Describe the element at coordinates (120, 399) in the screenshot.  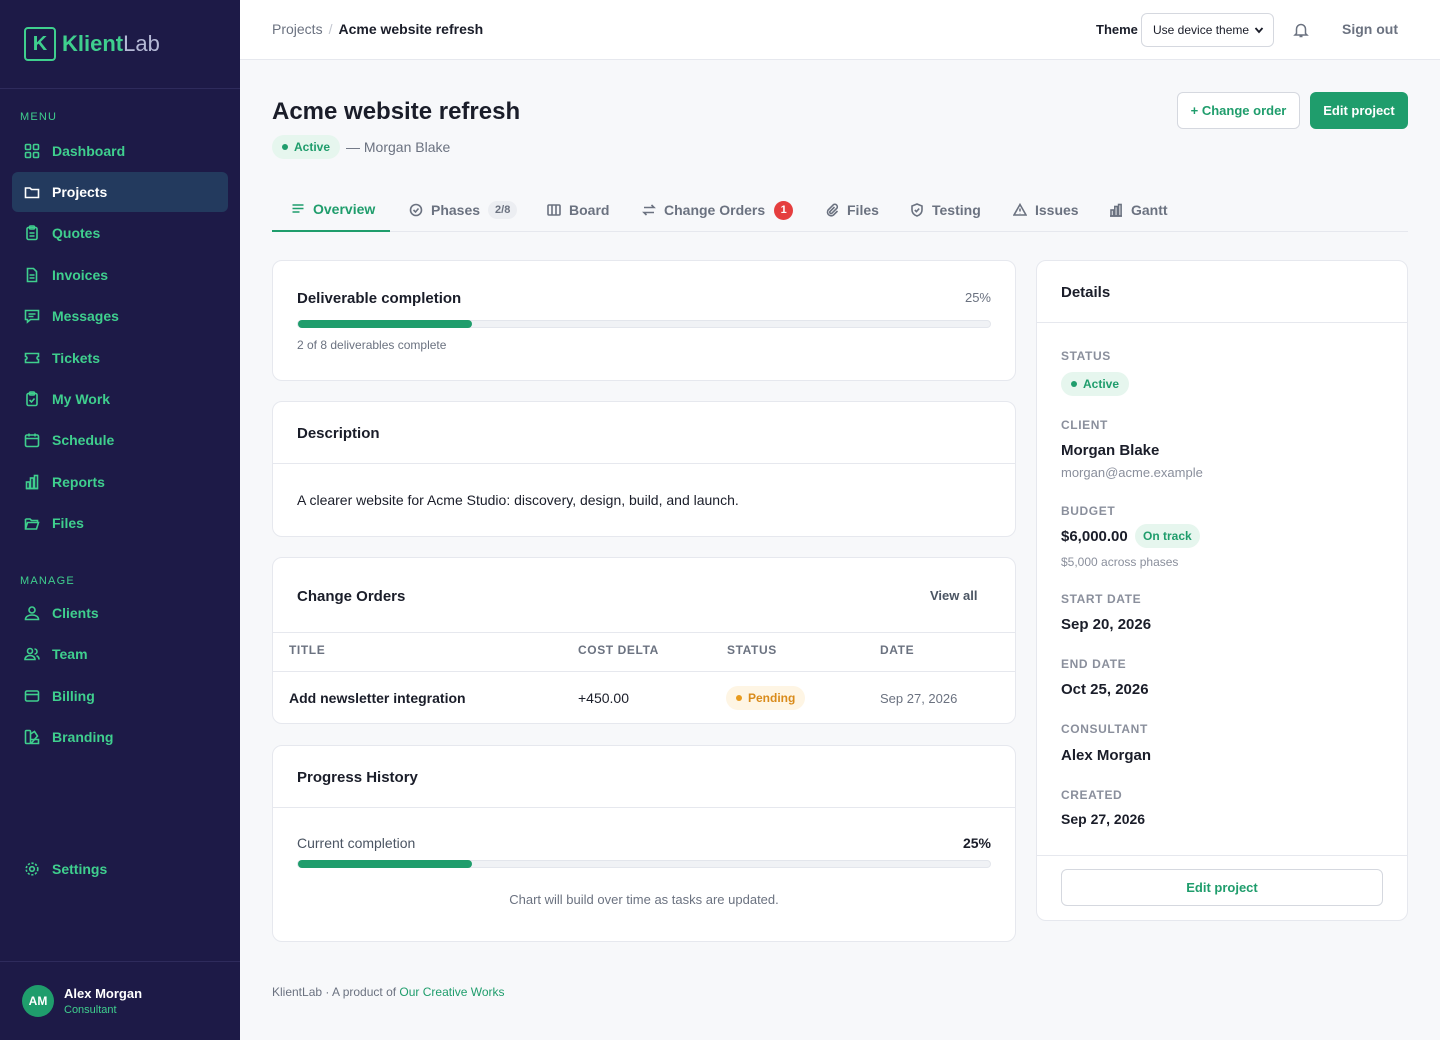
I see `sidebar-item-my-work: My Work` at that location.